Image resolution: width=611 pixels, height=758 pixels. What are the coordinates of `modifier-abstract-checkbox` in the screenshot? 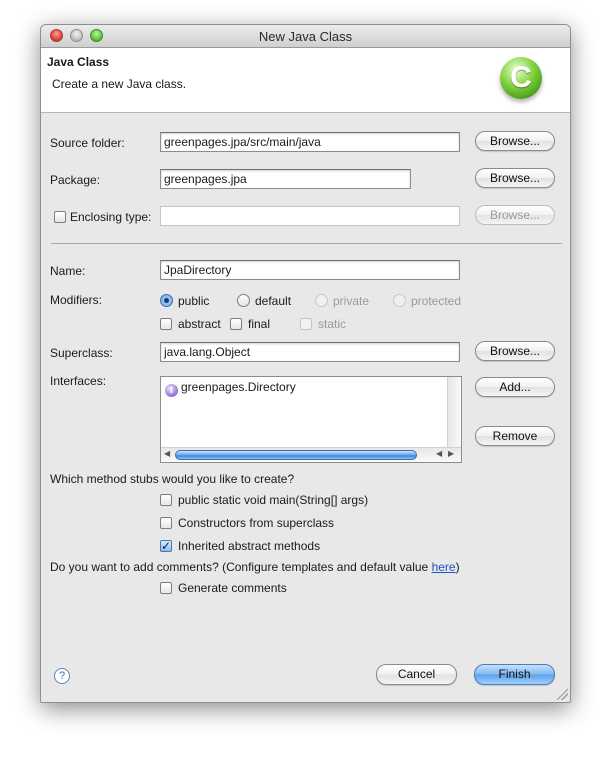 It's located at (166, 324).